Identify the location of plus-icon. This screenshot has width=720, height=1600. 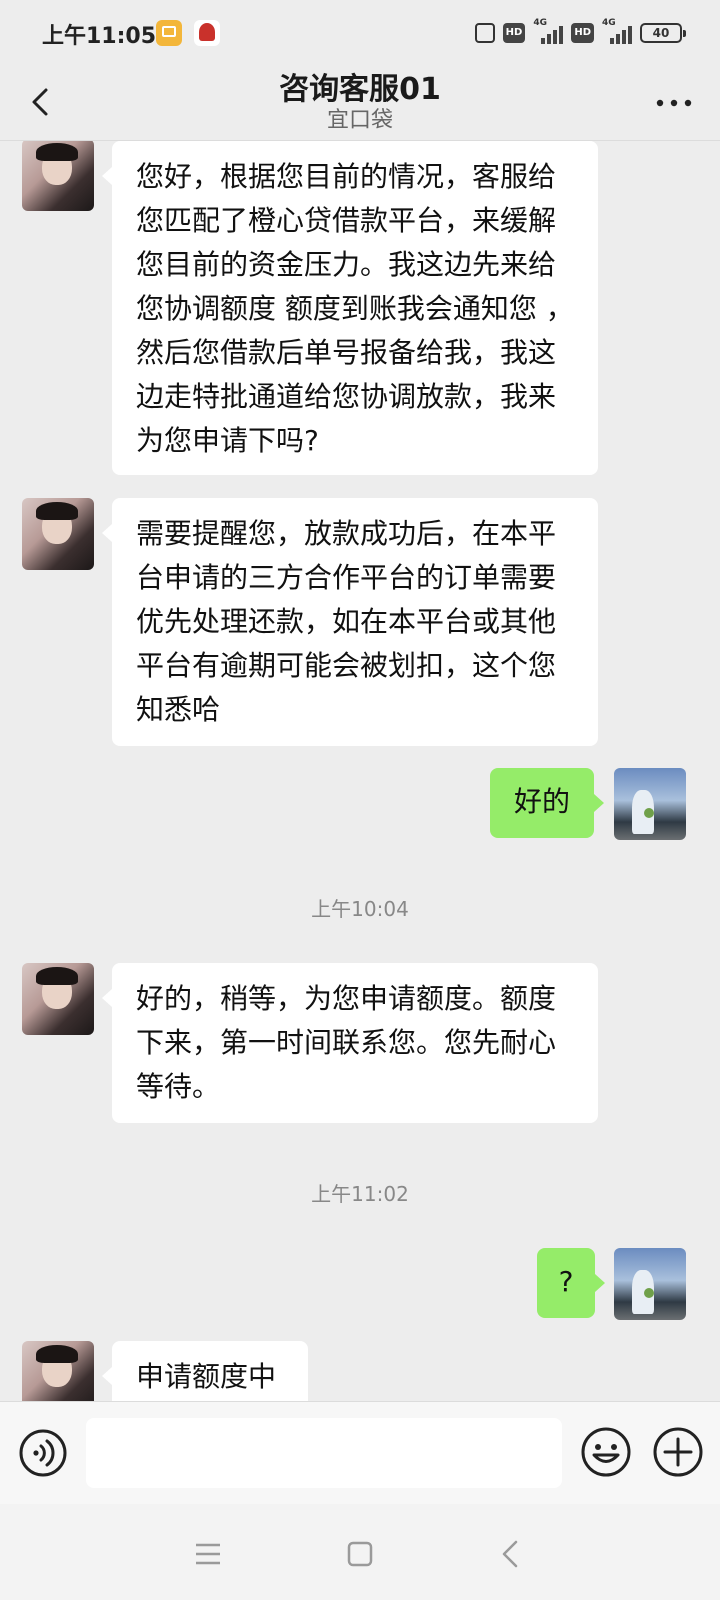
(678, 1452).